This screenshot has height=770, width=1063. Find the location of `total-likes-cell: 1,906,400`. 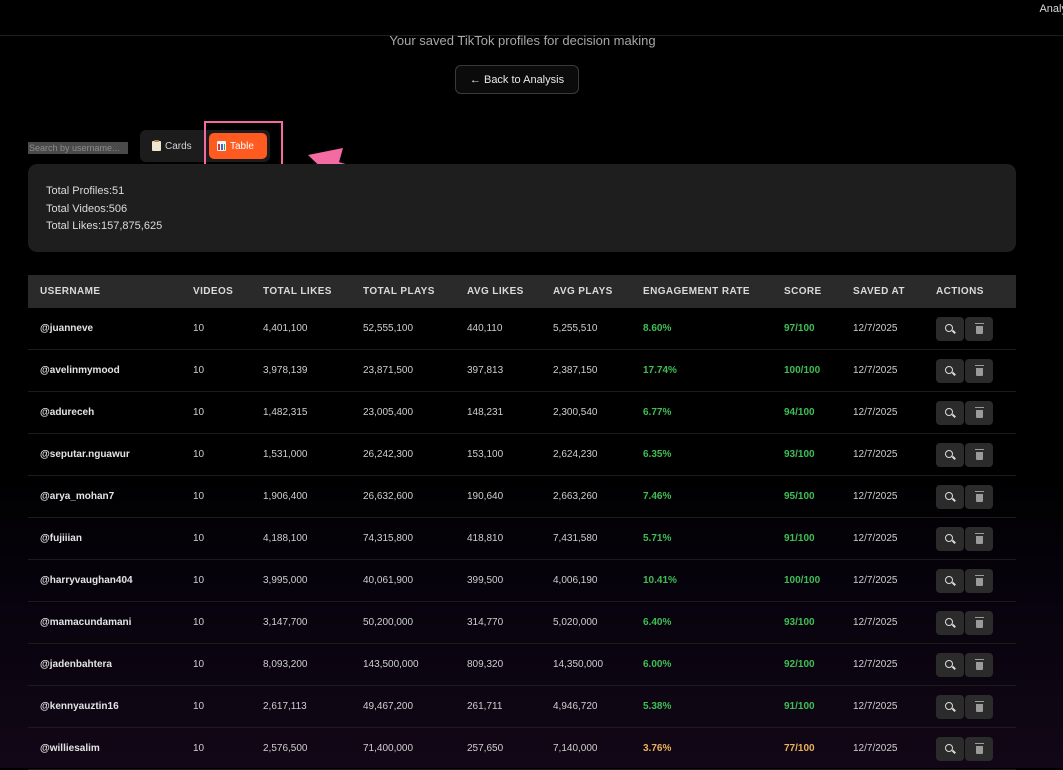

total-likes-cell: 1,906,400 is located at coordinates (301, 496).